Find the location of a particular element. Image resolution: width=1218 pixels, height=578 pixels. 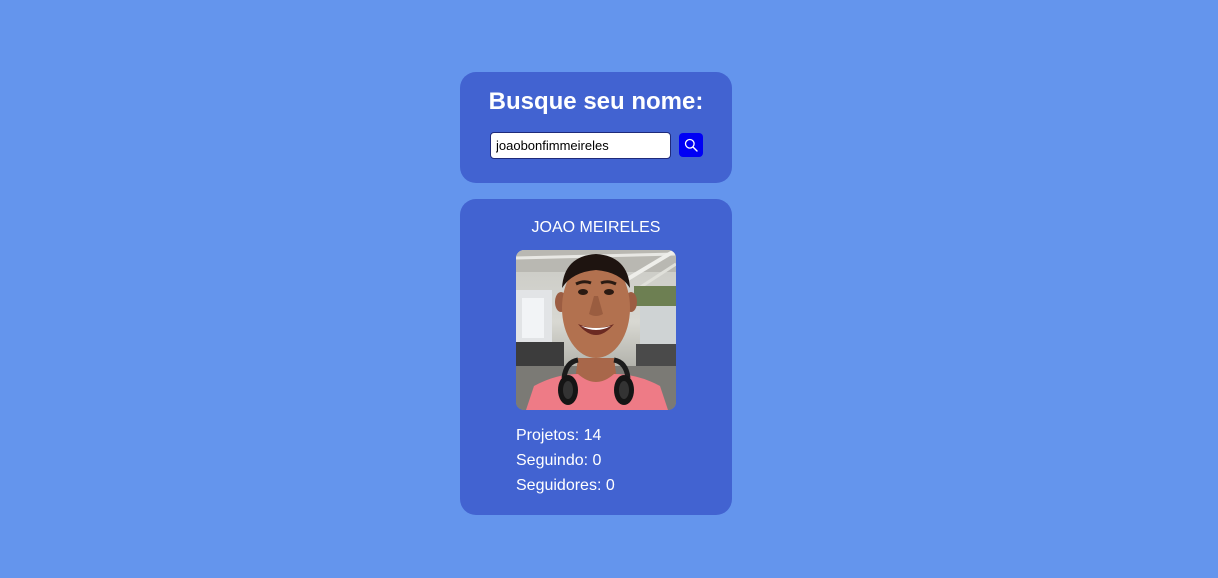

stat-seguindo: Seguindo: 0 is located at coordinates (565, 460).